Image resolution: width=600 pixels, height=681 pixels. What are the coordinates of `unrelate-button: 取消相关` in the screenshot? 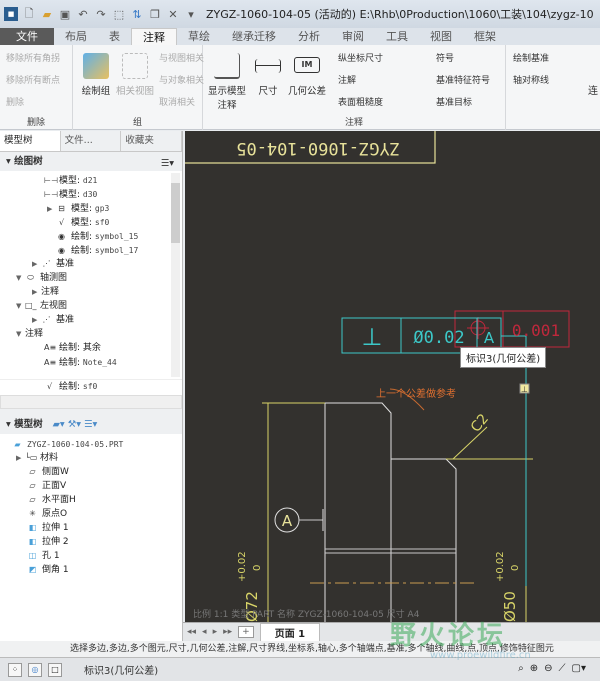 It's located at (177, 101).